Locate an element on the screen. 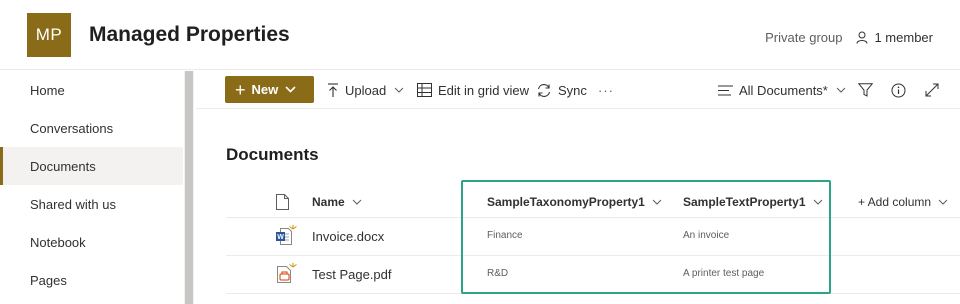 This screenshot has width=960, height=304. privacy-label: Private group is located at coordinates (804, 37).